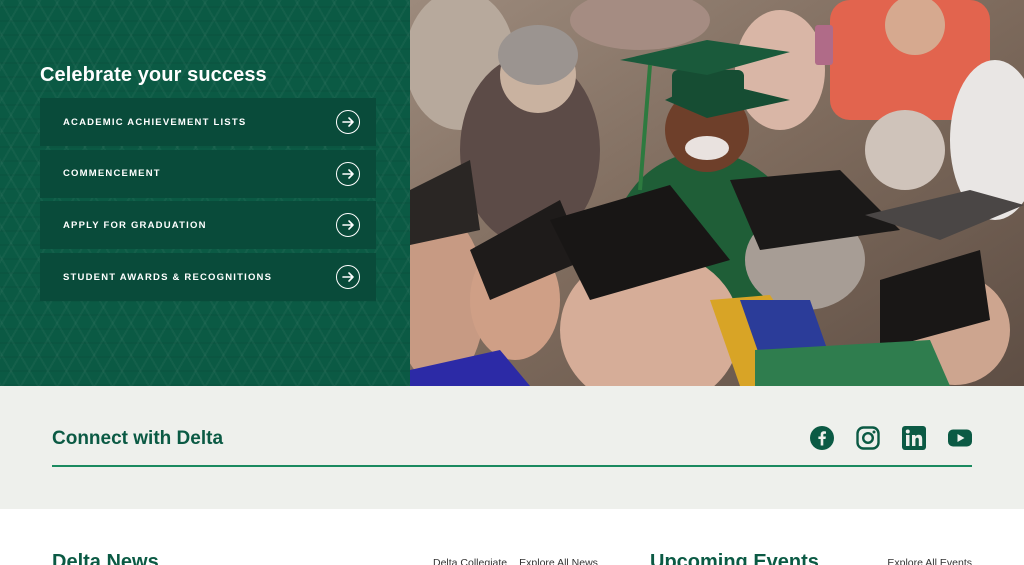 The image size is (1024, 565). Describe the element at coordinates (960, 438) in the screenshot. I see `youtube-icon` at that location.